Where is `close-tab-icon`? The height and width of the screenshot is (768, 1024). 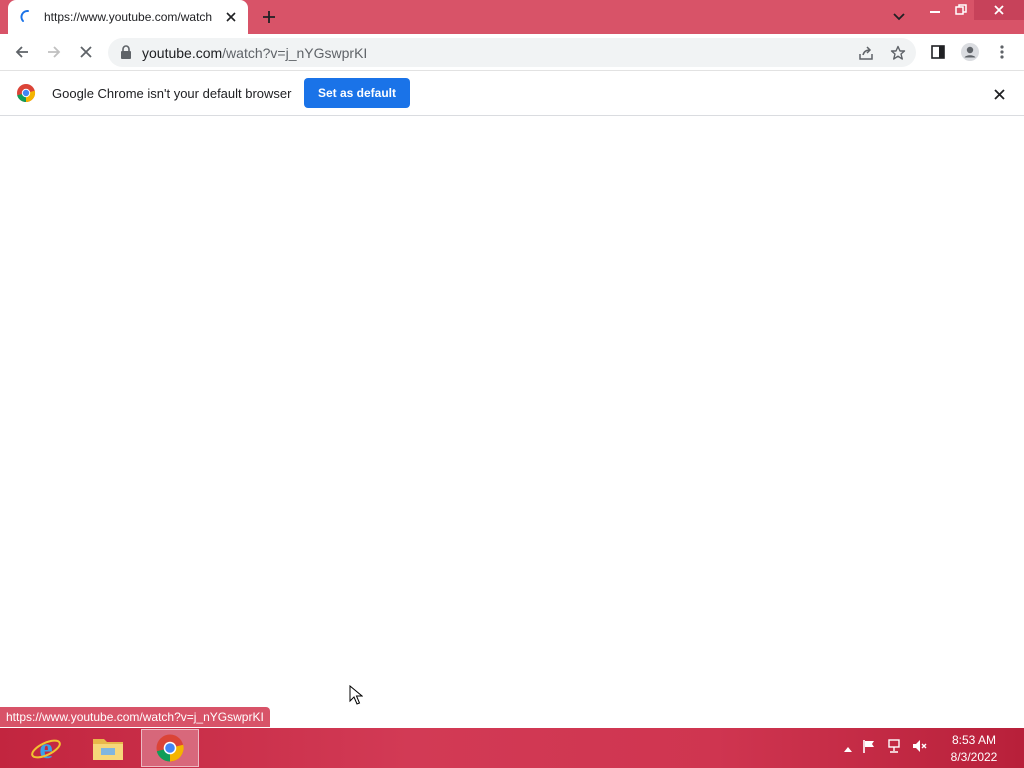
close-tab-icon is located at coordinates (231, 17).